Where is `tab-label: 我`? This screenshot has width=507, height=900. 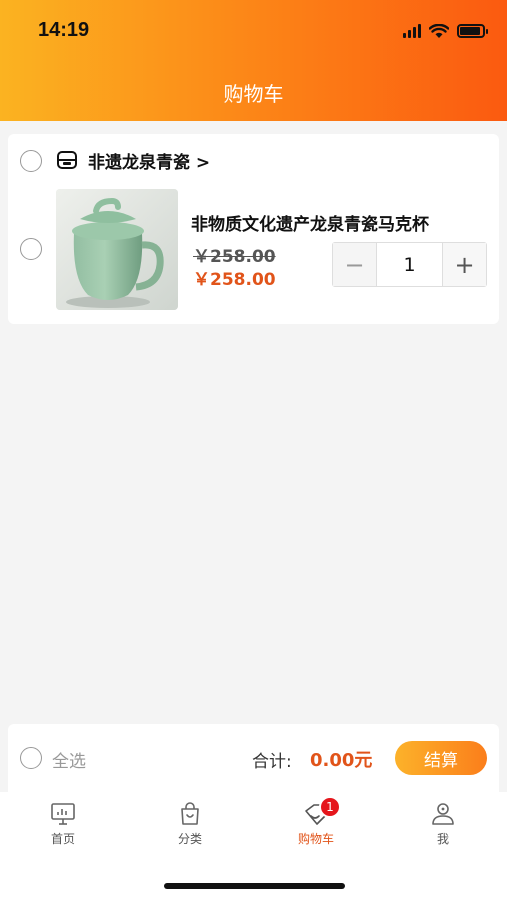 tab-label: 我 is located at coordinates (442, 839).